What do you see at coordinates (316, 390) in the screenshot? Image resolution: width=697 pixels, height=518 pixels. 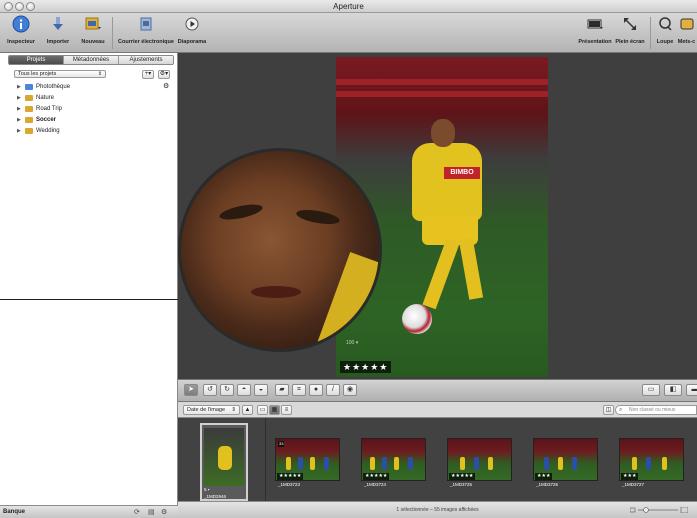 I see `red-eye-tool: ●` at bounding box center [316, 390].